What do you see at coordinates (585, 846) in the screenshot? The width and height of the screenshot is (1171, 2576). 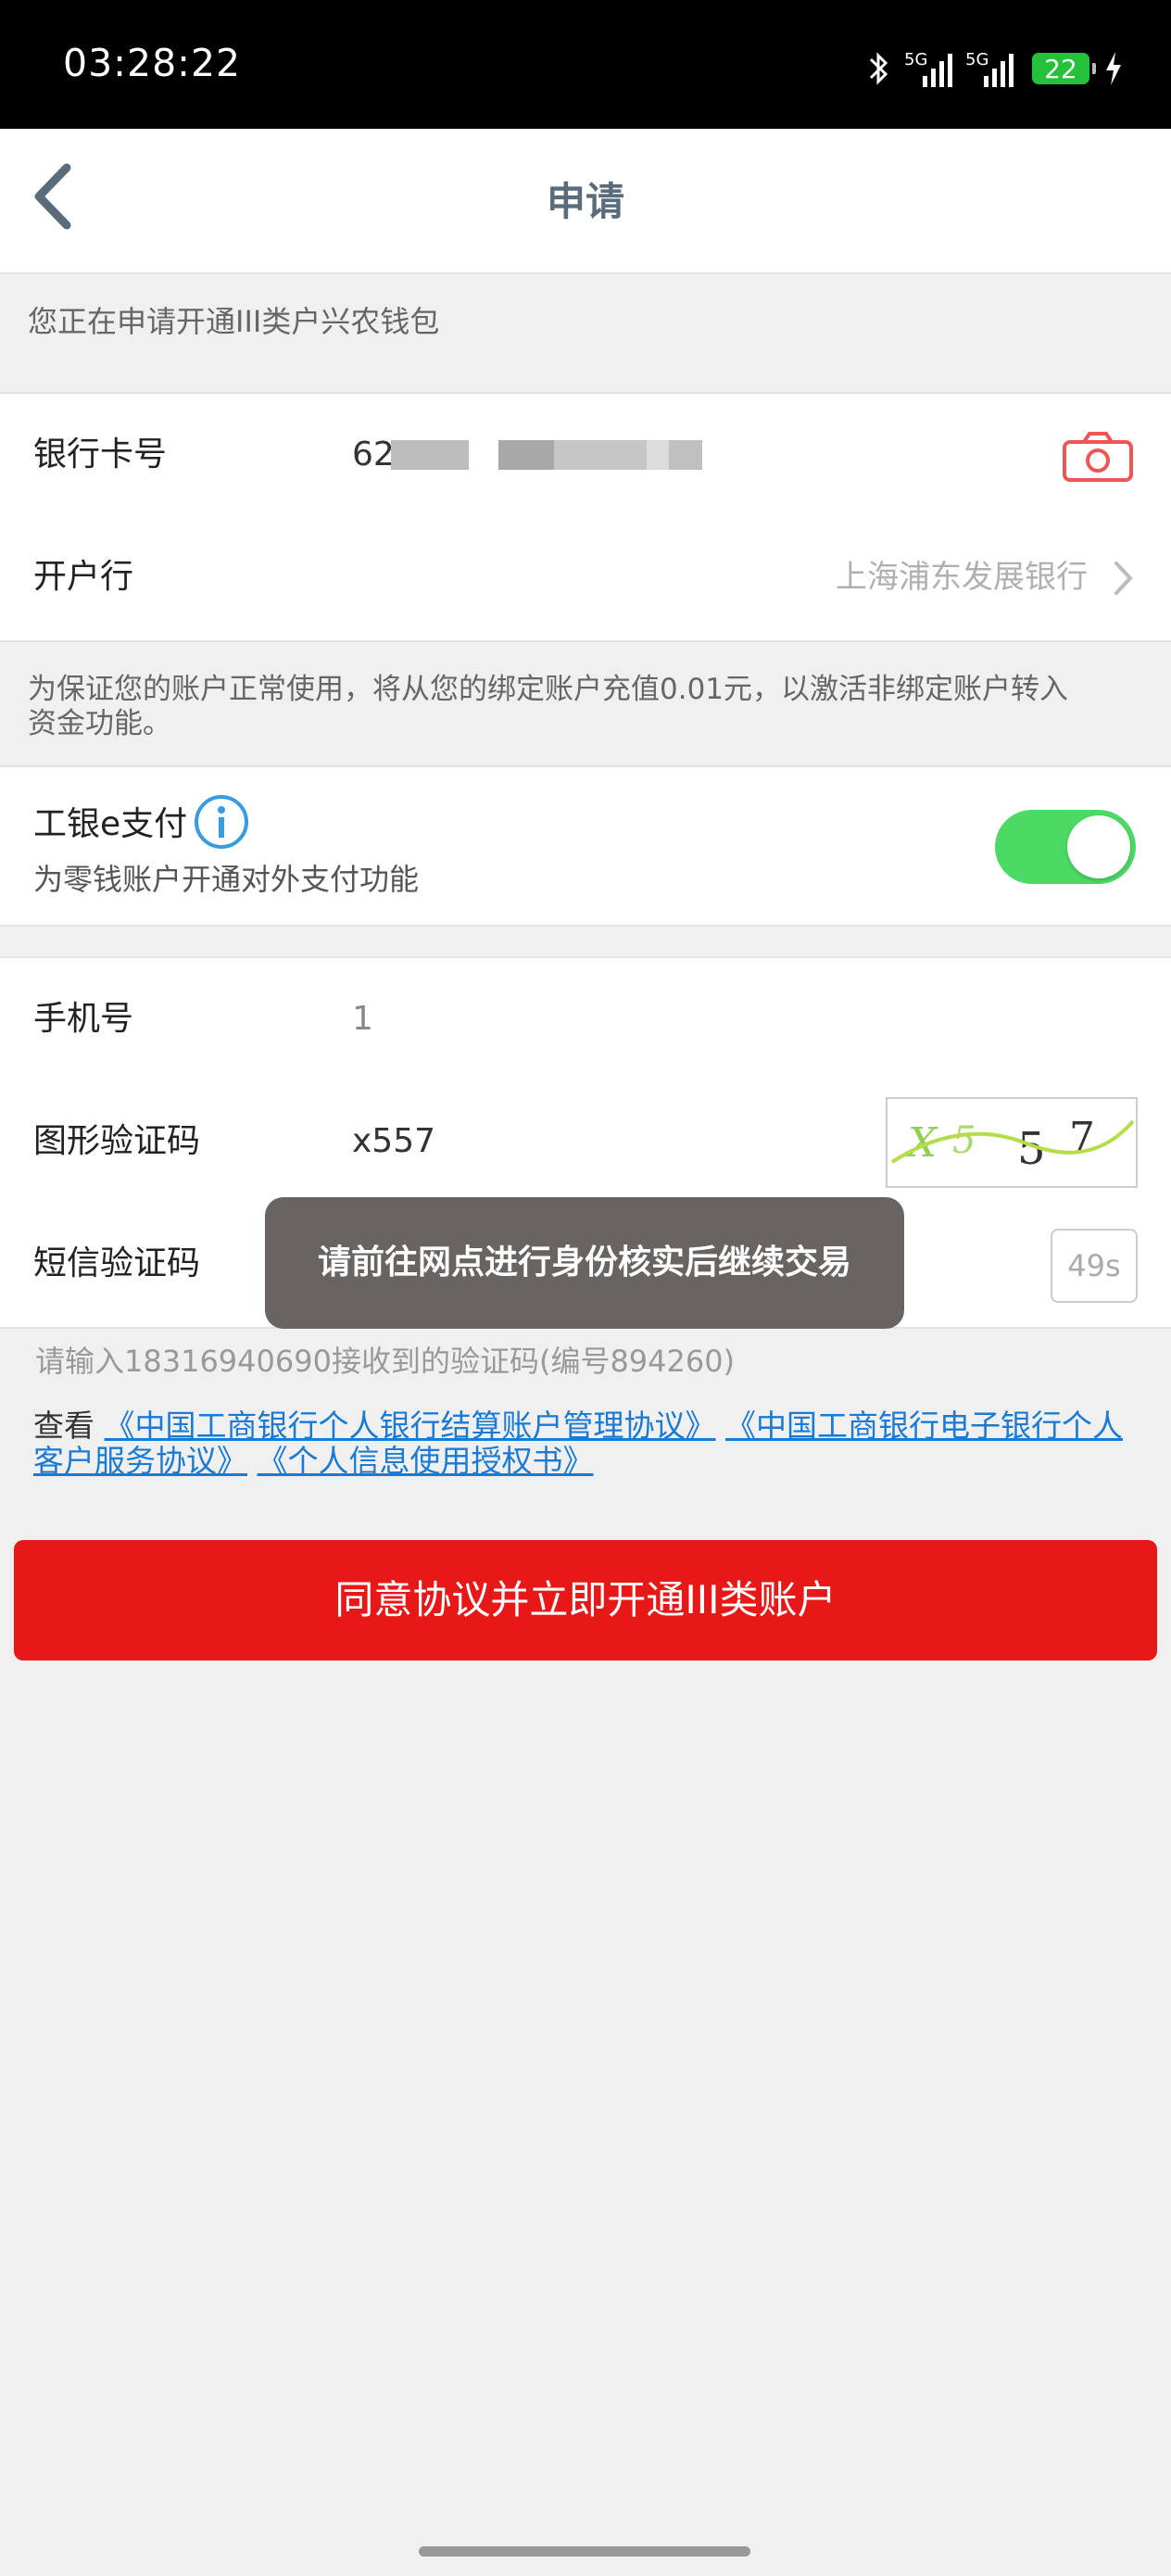 I see `epay-section: 工银e支付 为零钱账户开通对外支付功能` at bounding box center [585, 846].